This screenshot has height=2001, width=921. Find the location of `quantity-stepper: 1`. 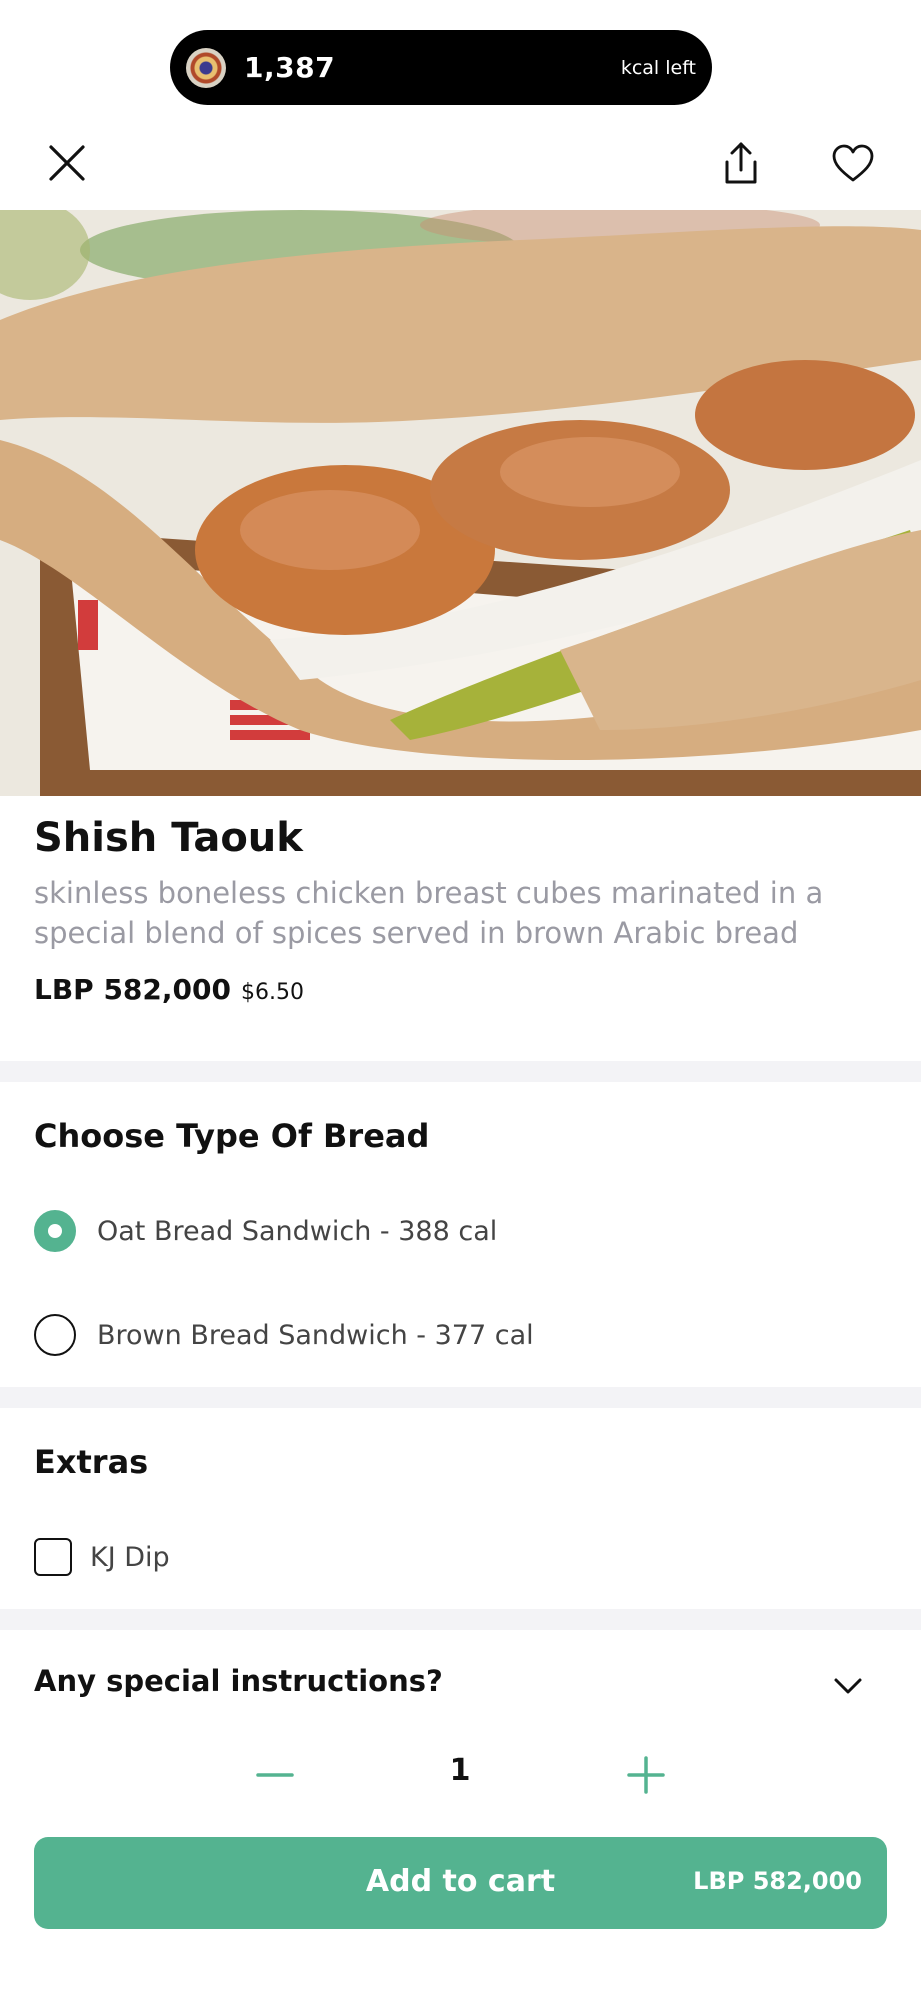

quantity-stepper: 1 is located at coordinates (460, 1775).